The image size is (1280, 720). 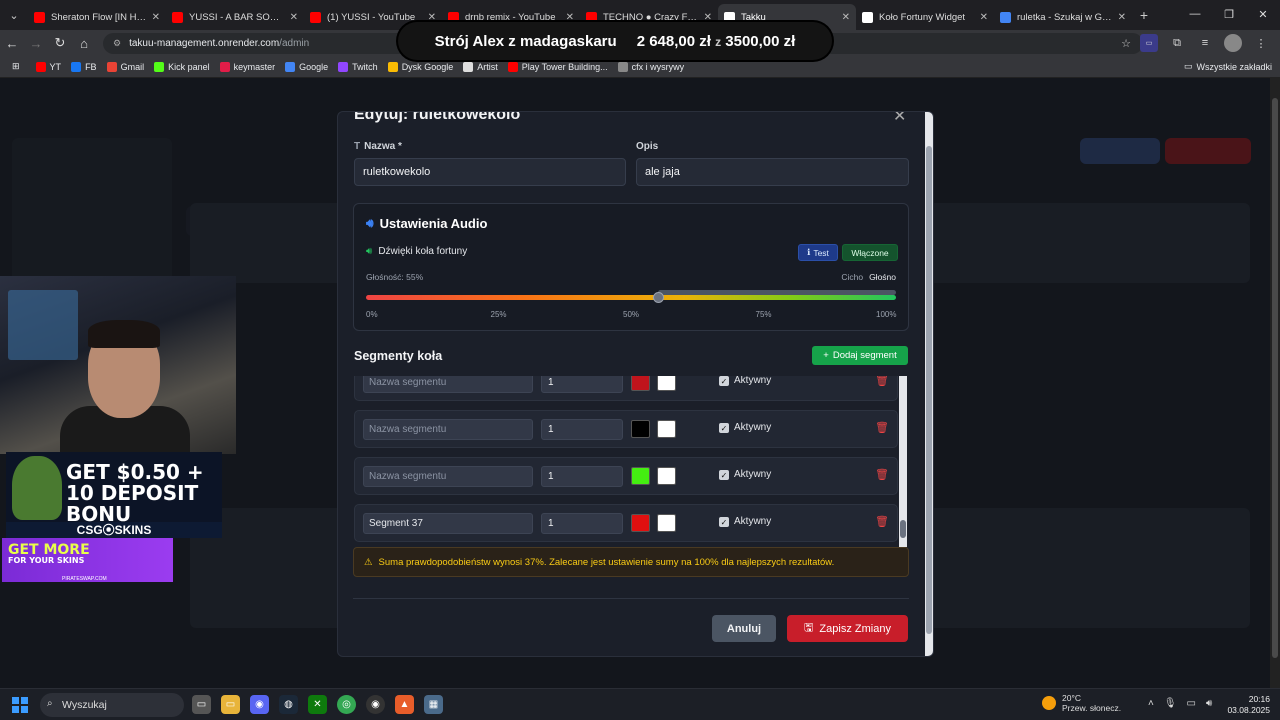 I want to click on volume-slider-track, so click(x=631, y=297).